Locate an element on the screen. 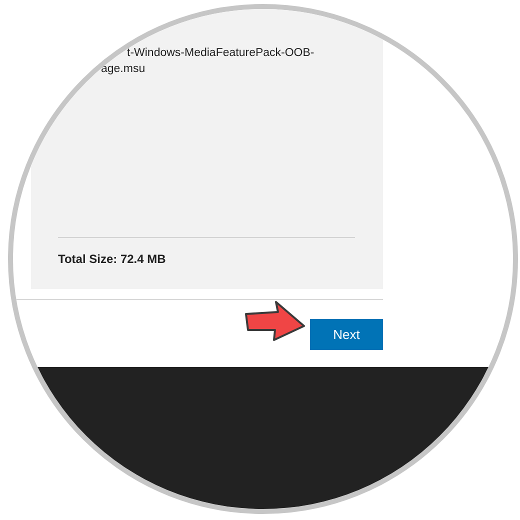  file-name-text: age.msu is located at coordinates (123, 69).